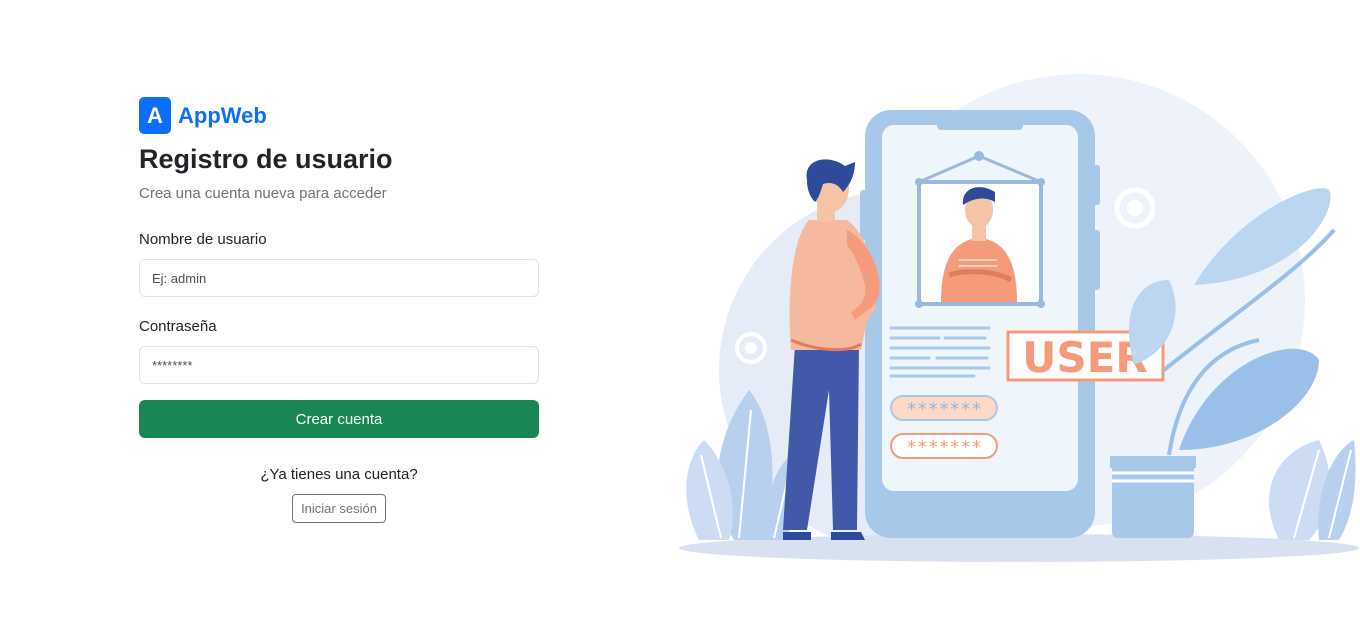 The height and width of the screenshot is (626, 1360). Describe the element at coordinates (339, 365) in the screenshot. I see `password-input` at that location.